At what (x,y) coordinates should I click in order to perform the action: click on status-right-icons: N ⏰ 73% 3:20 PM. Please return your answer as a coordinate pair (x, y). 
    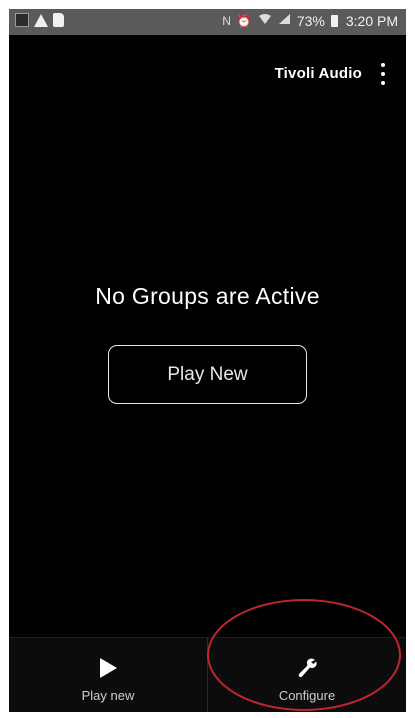
    Looking at the image, I should click on (310, 21).